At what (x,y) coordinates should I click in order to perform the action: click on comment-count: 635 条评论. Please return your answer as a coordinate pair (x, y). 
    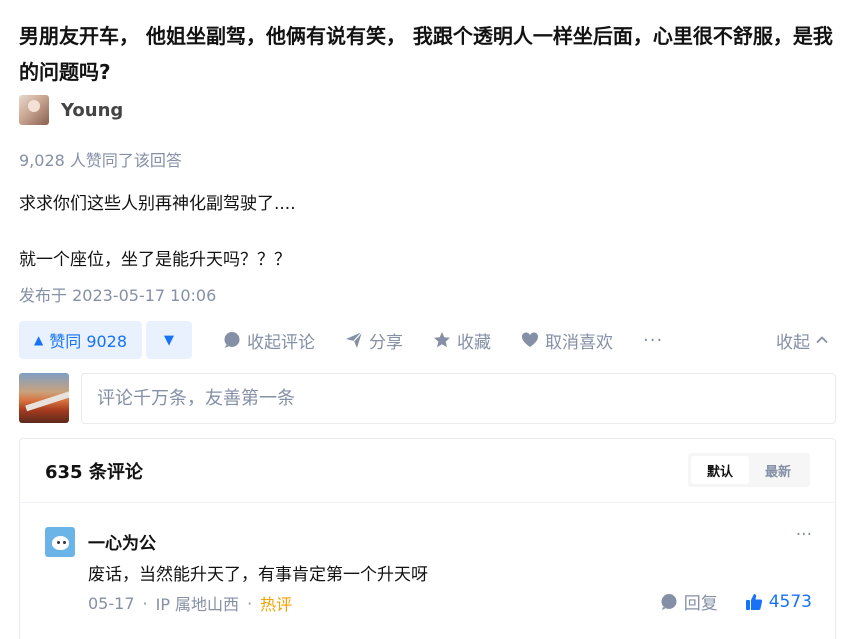
    Looking at the image, I should click on (94, 472).